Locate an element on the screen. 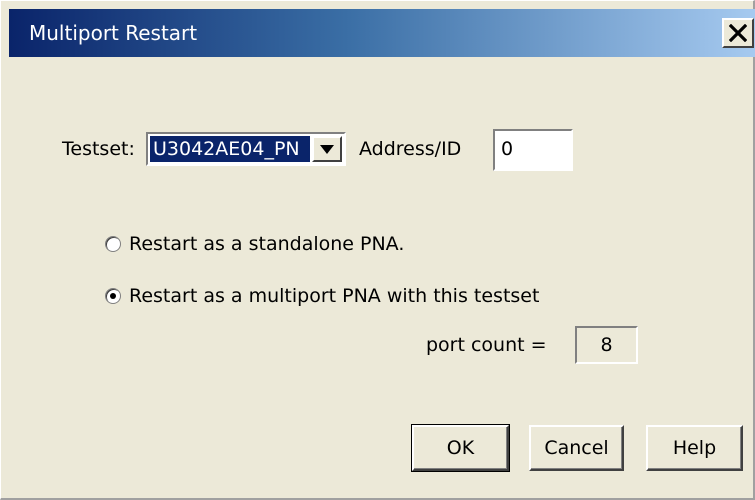 The image size is (755, 500). testset-dropdown-button is located at coordinates (327, 149).